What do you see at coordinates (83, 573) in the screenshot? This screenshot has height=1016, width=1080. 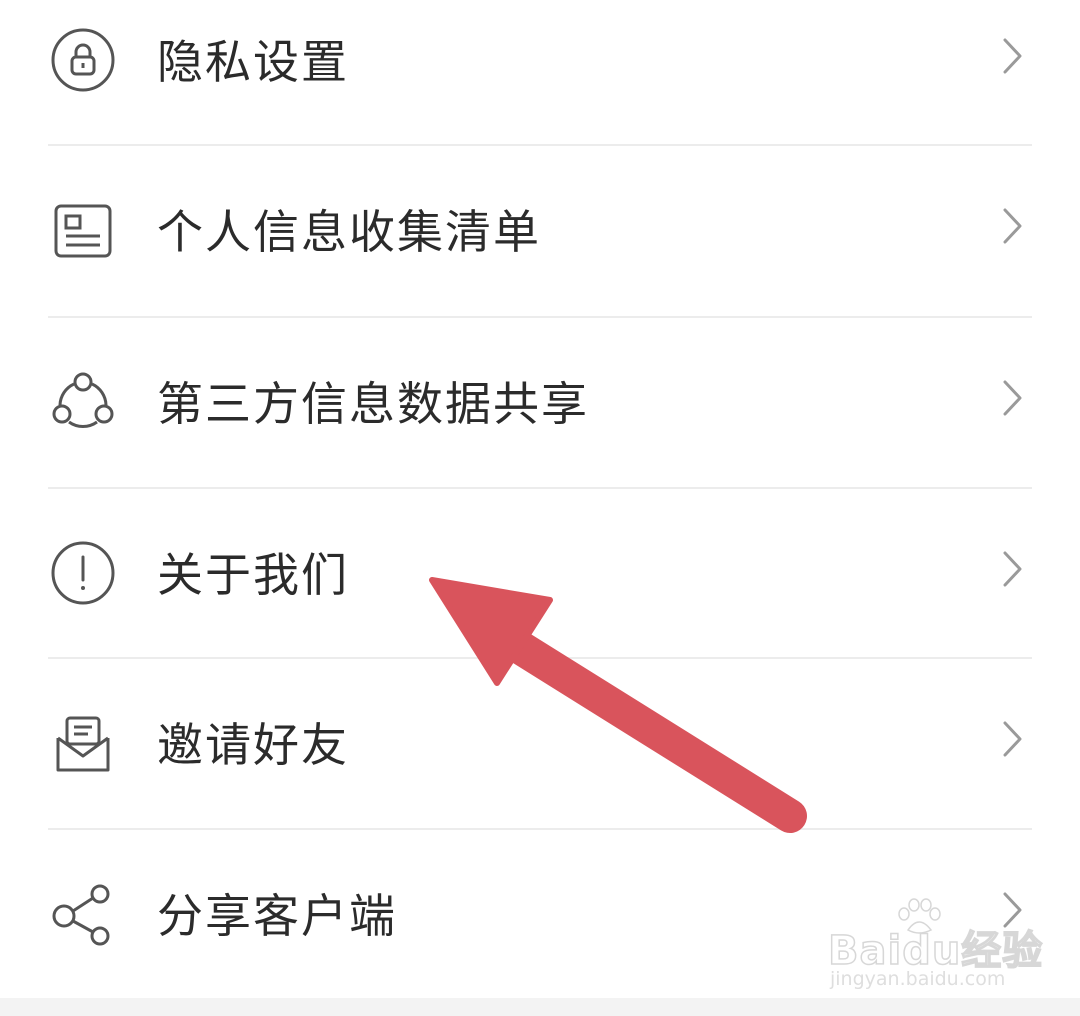 I see `exclamation-circle-icon` at bounding box center [83, 573].